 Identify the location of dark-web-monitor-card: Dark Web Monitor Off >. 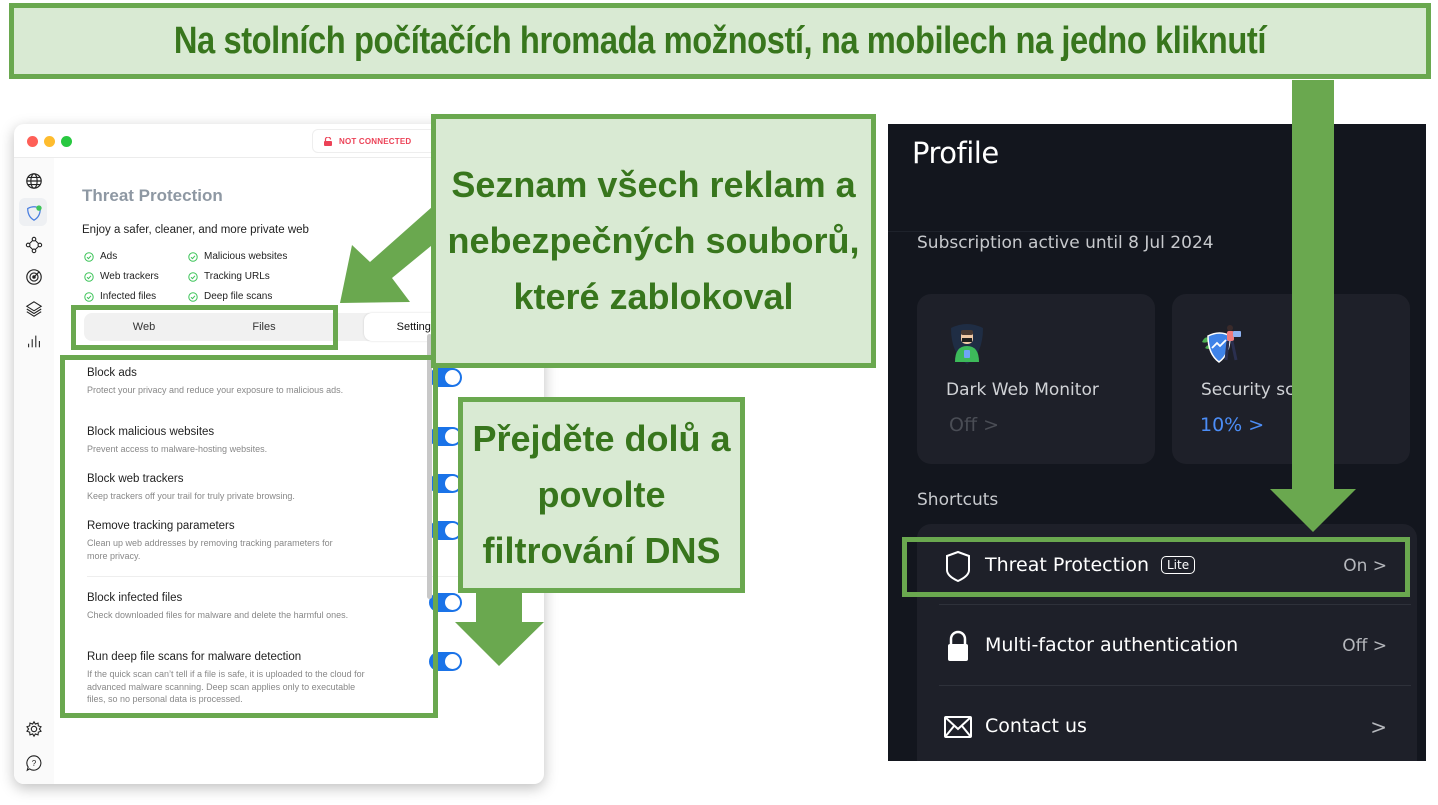
(1036, 379).